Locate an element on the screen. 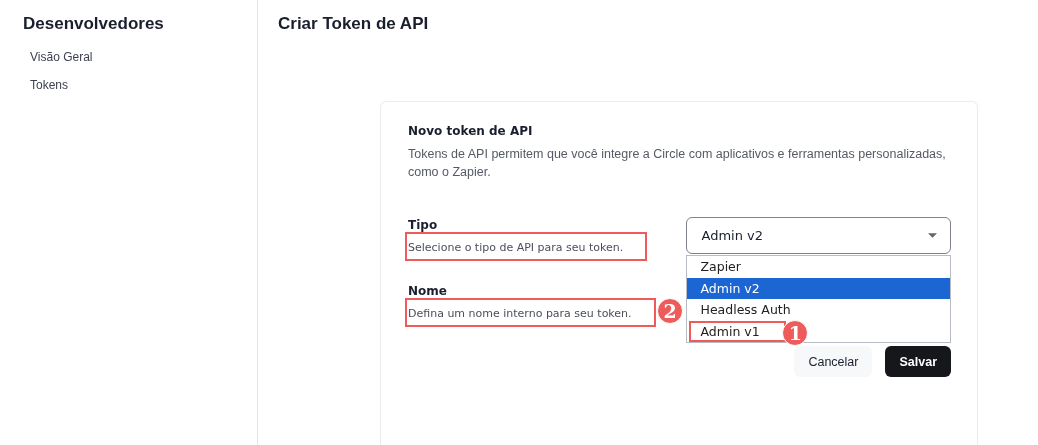  select-field: Admin v2 is located at coordinates (818, 235).